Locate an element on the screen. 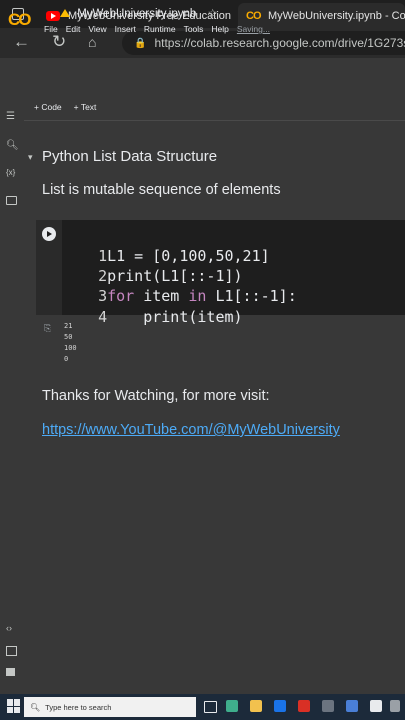 The image size is (405, 720). refresh-icon: ↻ is located at coordinates (59, 42).